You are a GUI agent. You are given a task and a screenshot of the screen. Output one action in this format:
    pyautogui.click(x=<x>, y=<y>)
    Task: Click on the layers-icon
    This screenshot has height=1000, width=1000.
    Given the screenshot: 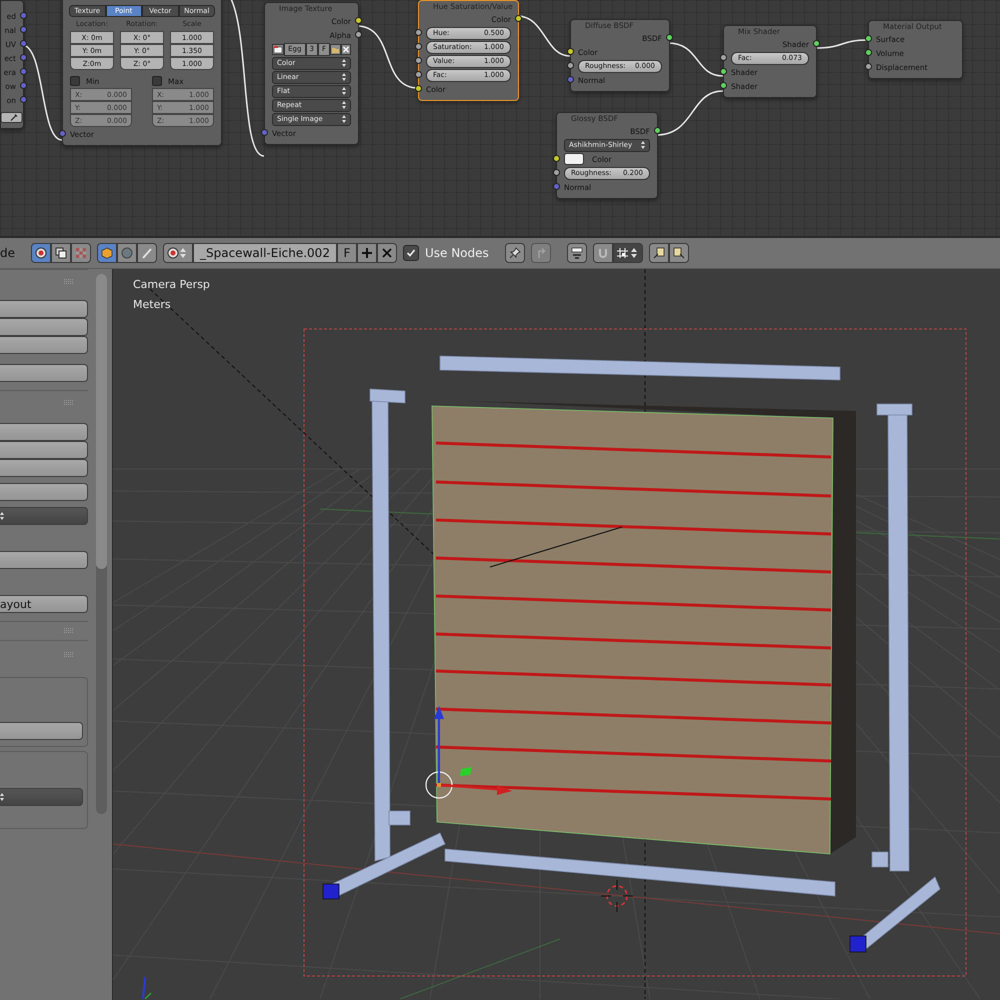 What is the action you would take?
    pyautogui.click(x=61, y=253)
    